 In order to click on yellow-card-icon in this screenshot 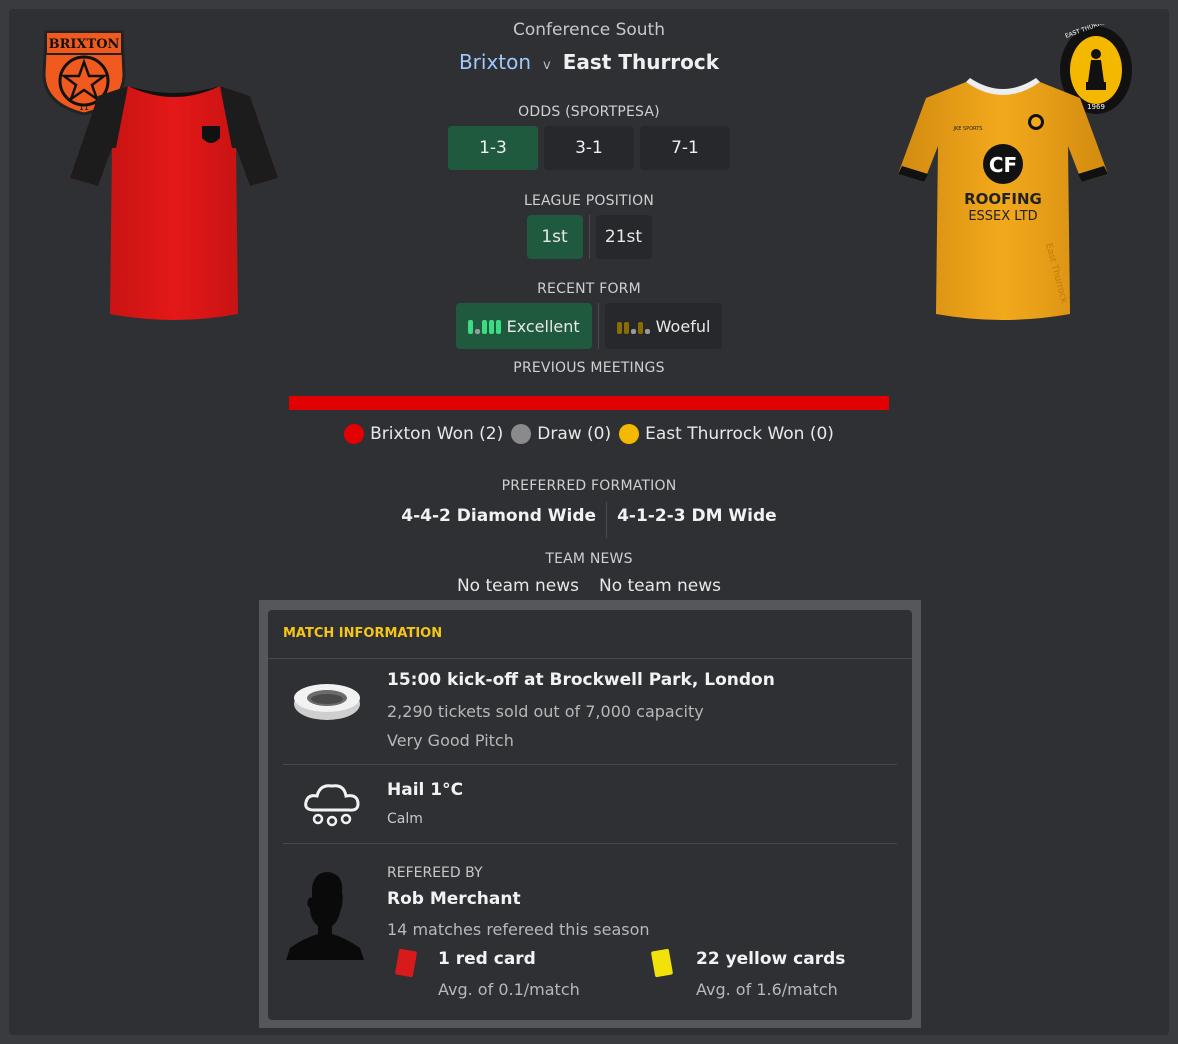, I will do `click(662, 963)`.